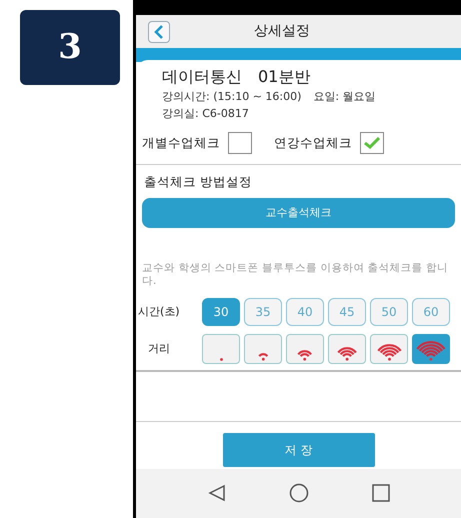 The width and height of the screenshot is (461, 518). Describe the element at coordinates (221, 312) in the screenshot. I see `time-option: 30` at that location.